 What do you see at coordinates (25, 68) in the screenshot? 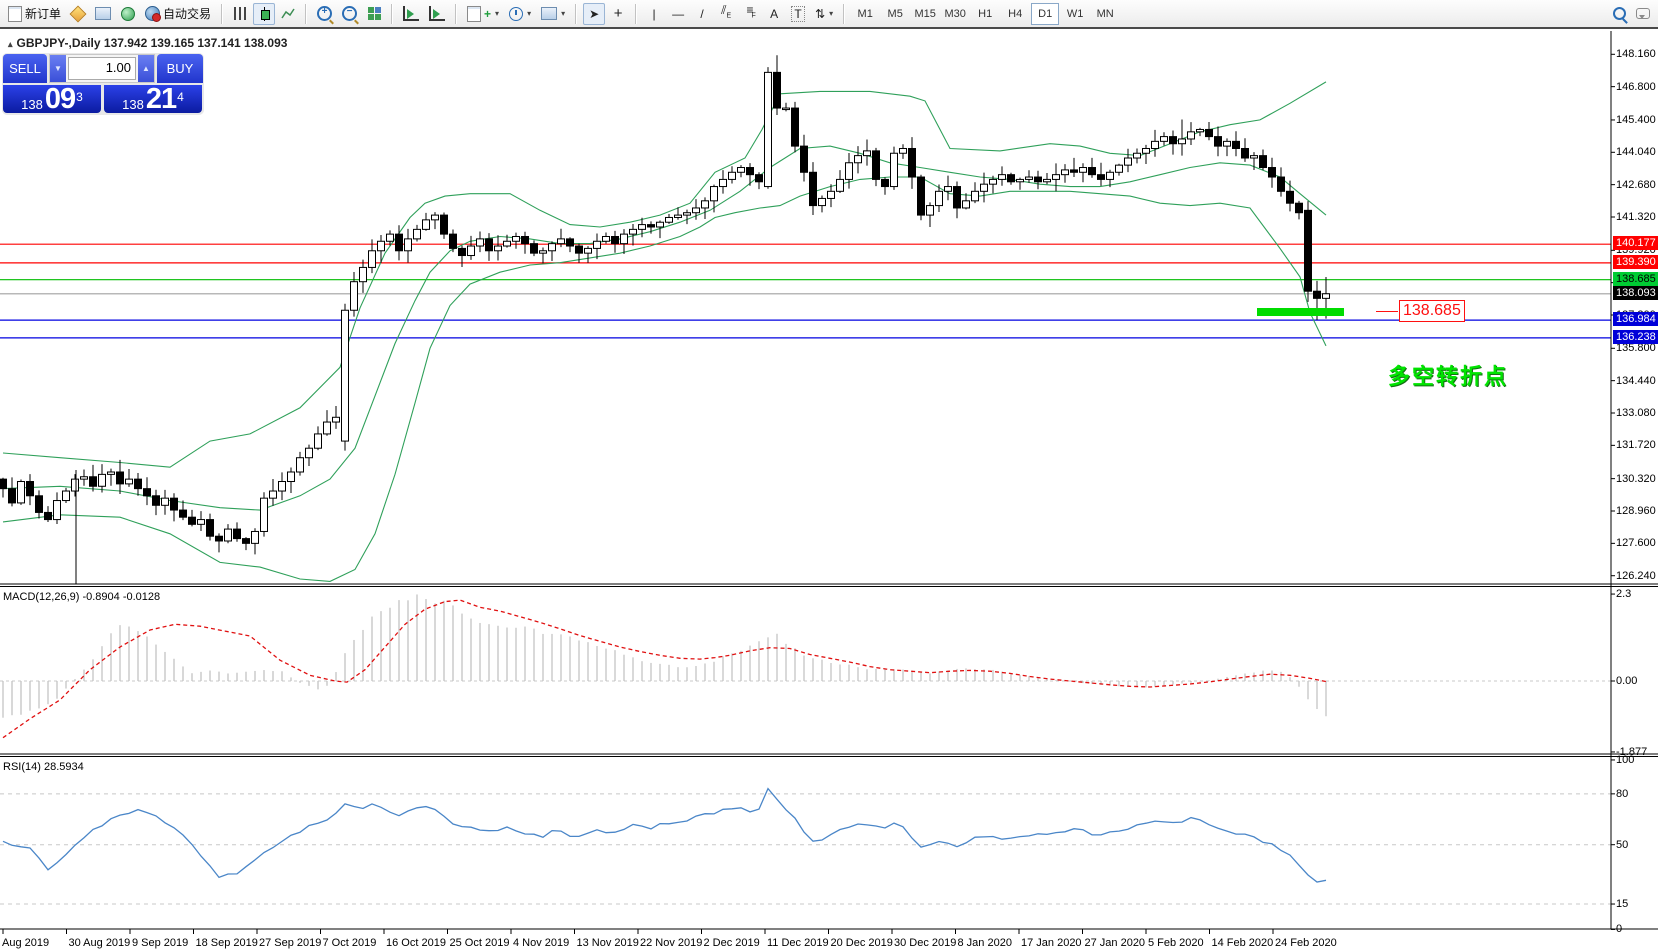
I see `sell-button: SELL` at bounding box center [25, 68].